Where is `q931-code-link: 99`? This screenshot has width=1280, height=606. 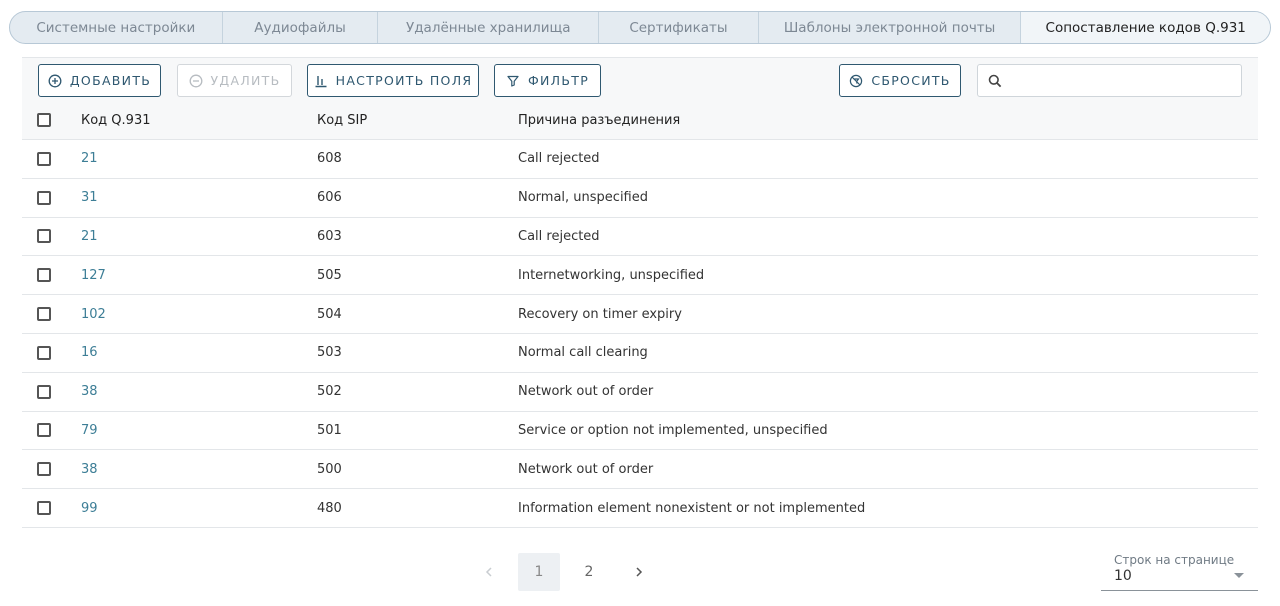
q931-code-link: 99 is located at coordinates (89, 508).